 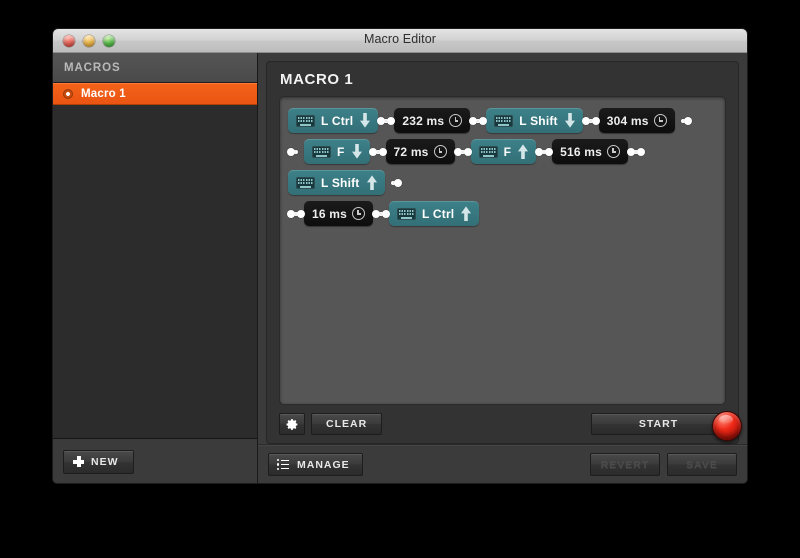 What do you see at coordinates (502, 463) in the screenshot?
I see `macro-editor-footer: MANAGE REVERT SAVE` at bounding box center [502, 463].